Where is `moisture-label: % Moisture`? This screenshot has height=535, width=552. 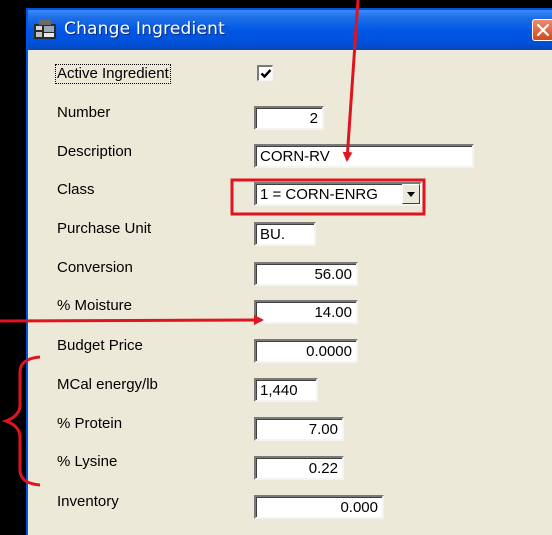 moisture-label: % Moisture is located at coordinates (95, 305).